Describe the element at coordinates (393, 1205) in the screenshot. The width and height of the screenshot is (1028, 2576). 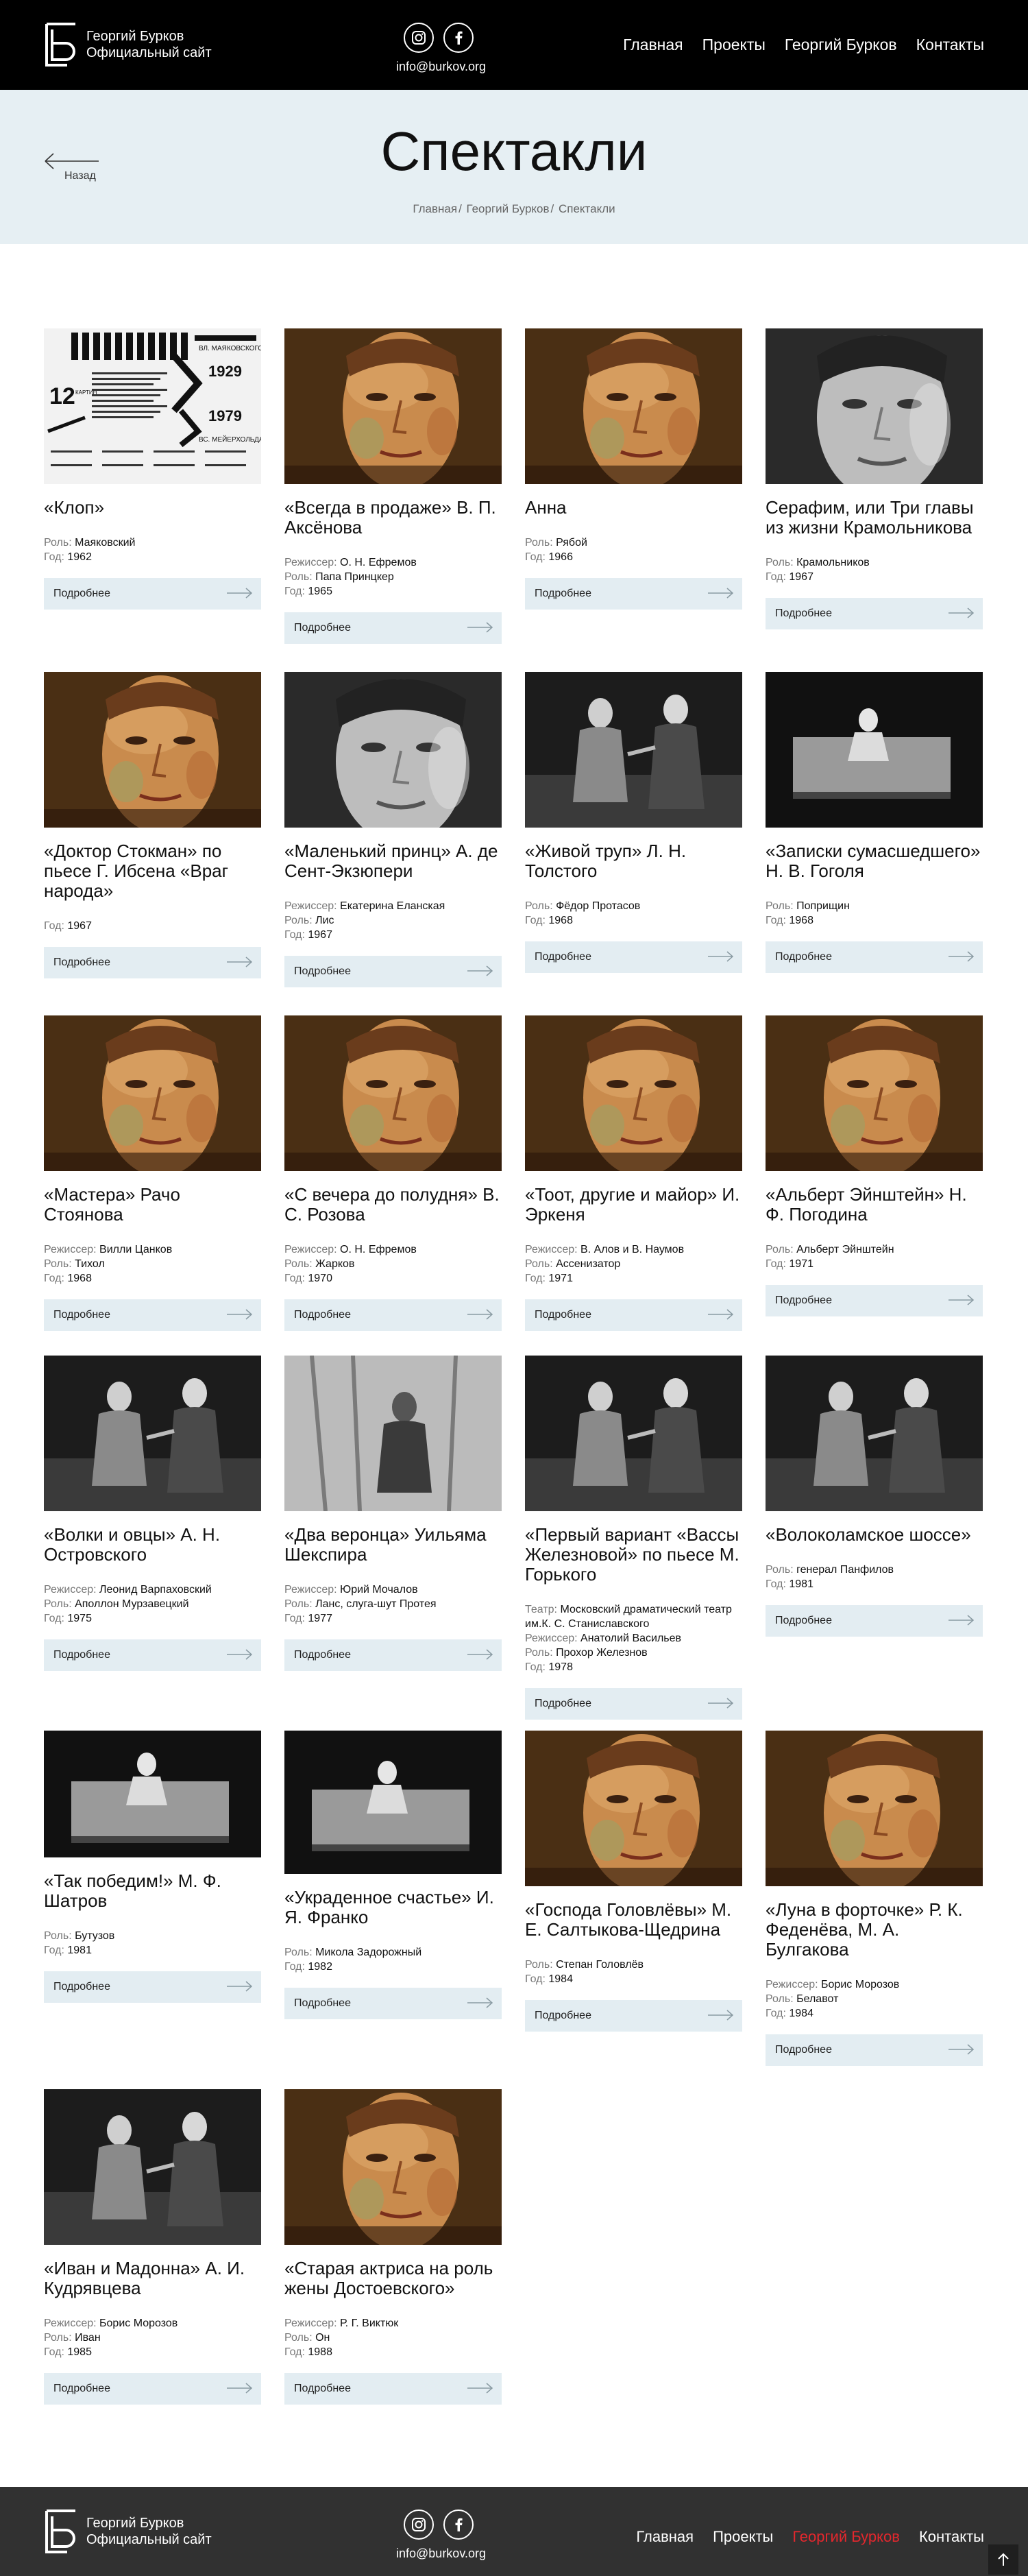
I see `performance-title: «С вечера до полудня» В. С. Розова` at that location.